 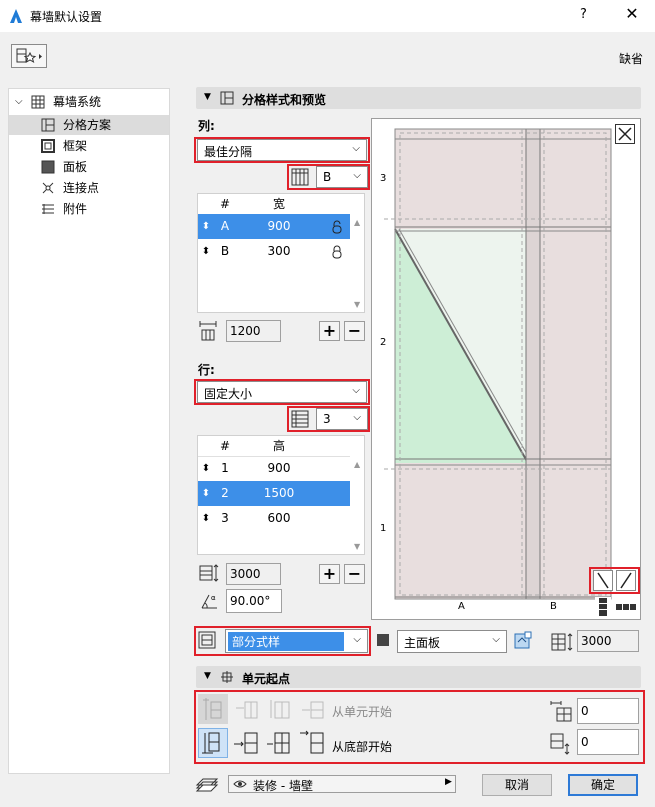 I want to click on diagonal-left-button, so click(x=603, y=580).